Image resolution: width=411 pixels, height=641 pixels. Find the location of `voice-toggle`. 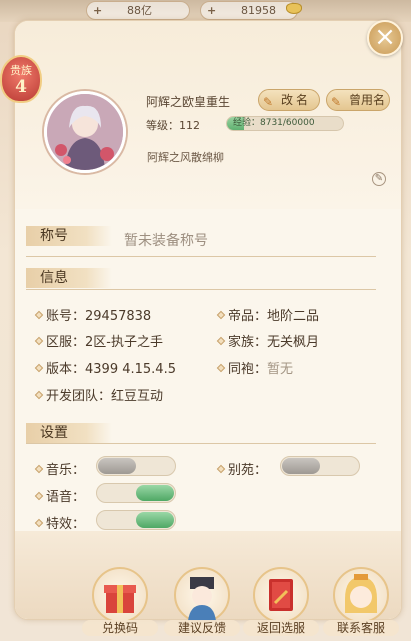

voice-toggle is located at coordinates (136, 493).